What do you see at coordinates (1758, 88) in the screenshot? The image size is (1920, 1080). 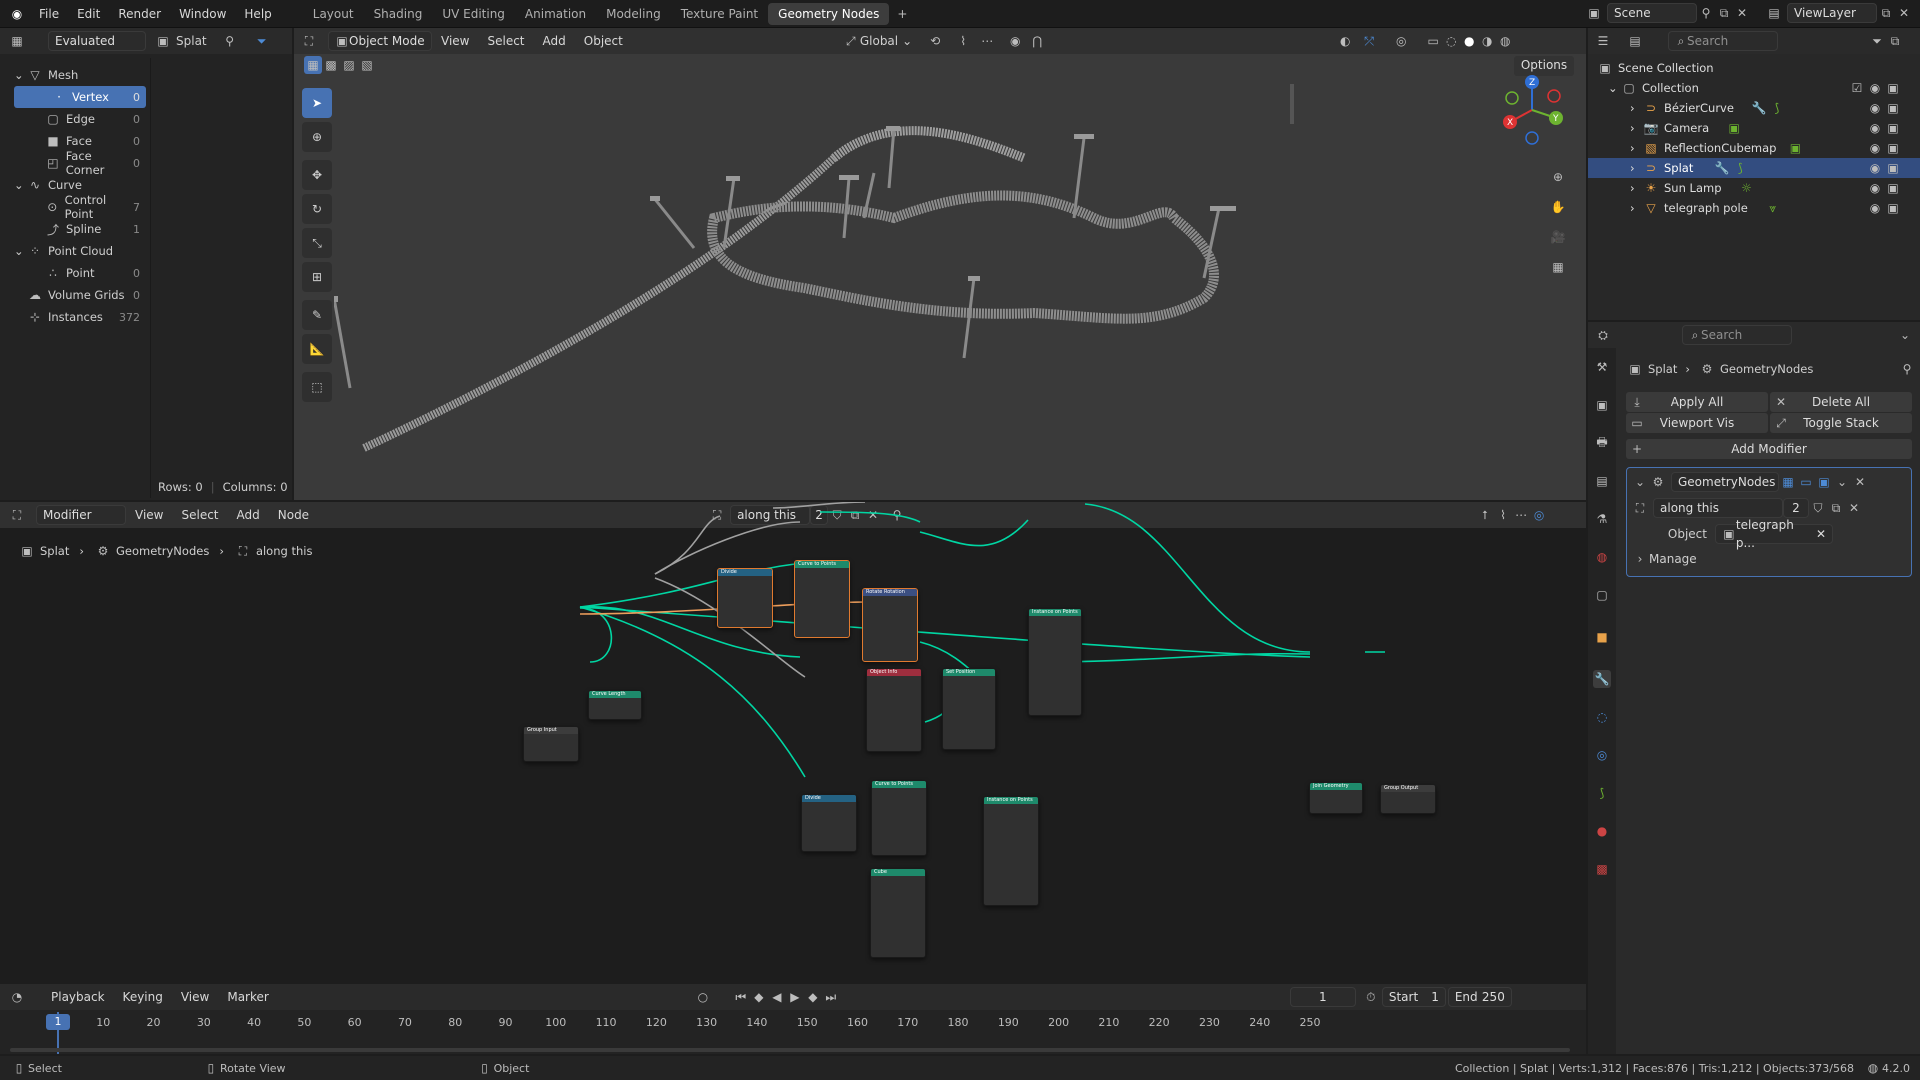 I see `collection-row: ⌄ ▢ Collection ☑ ◉ ▣` at bounding box center [1758, 88].